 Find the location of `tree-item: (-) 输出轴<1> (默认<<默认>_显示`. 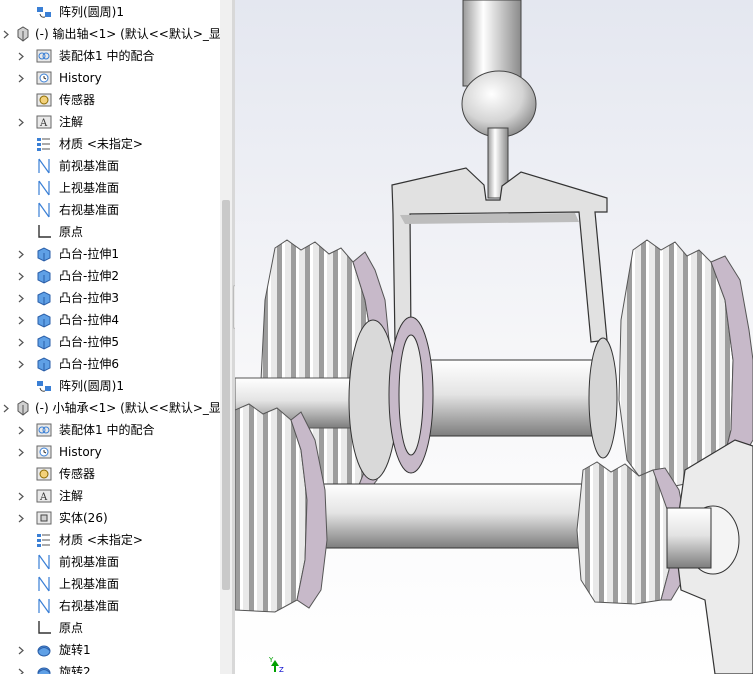

tree-item: (-) 输出轴<1> (默认<<默认>_显示 is located at coordinates (116, 34).